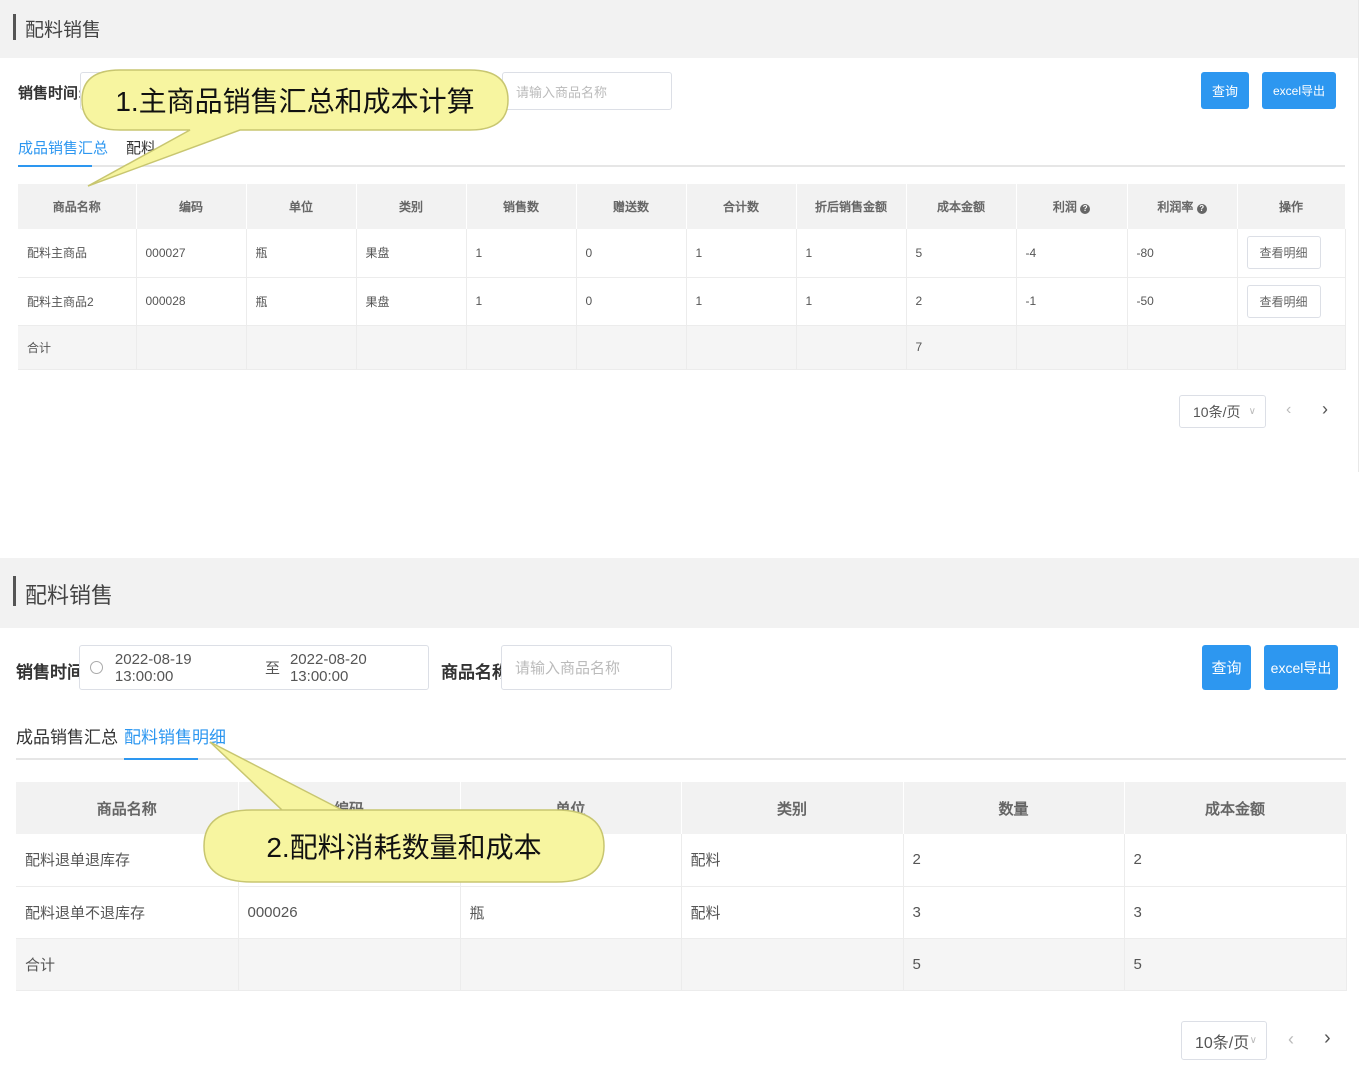 This screenshot has width=1359, height=1090. I want to click on date-start: 2022-08-19 13:00:00, so click(184, 668).